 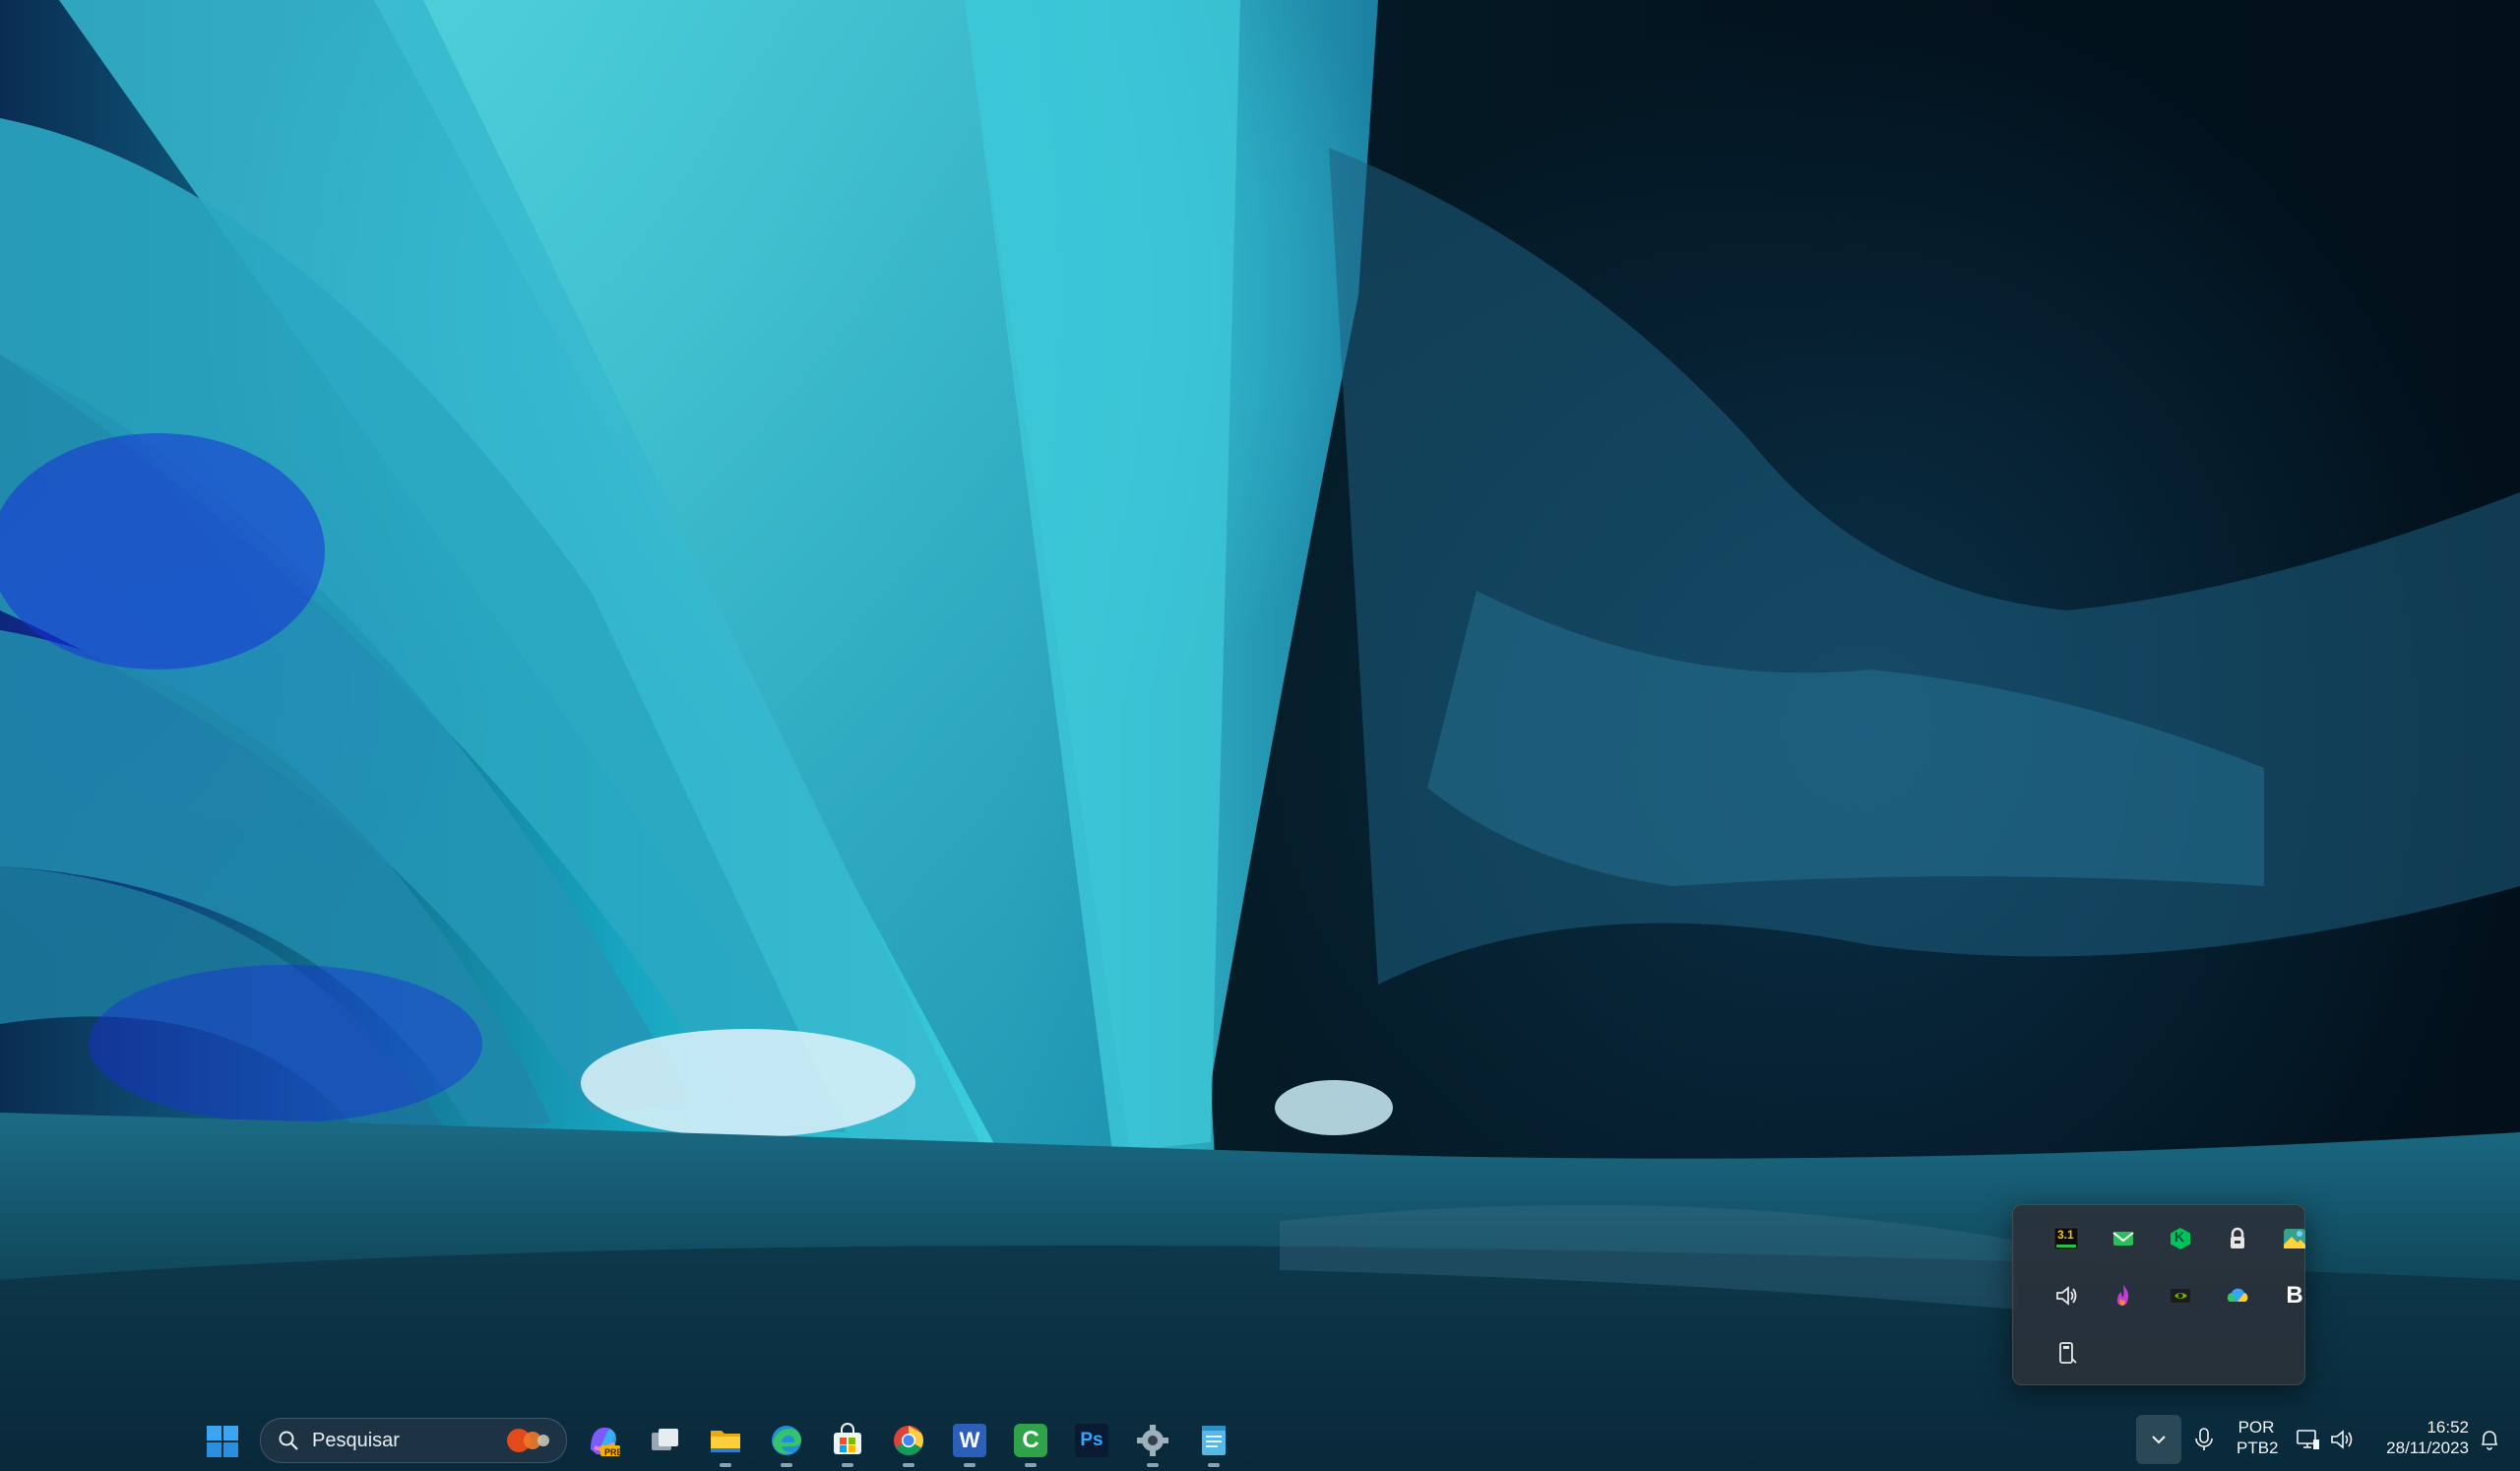 What do you see at coordinates (1152, 1442) in the screenshot?
I see `gear-icon` at bounding box center [1152, 1442].